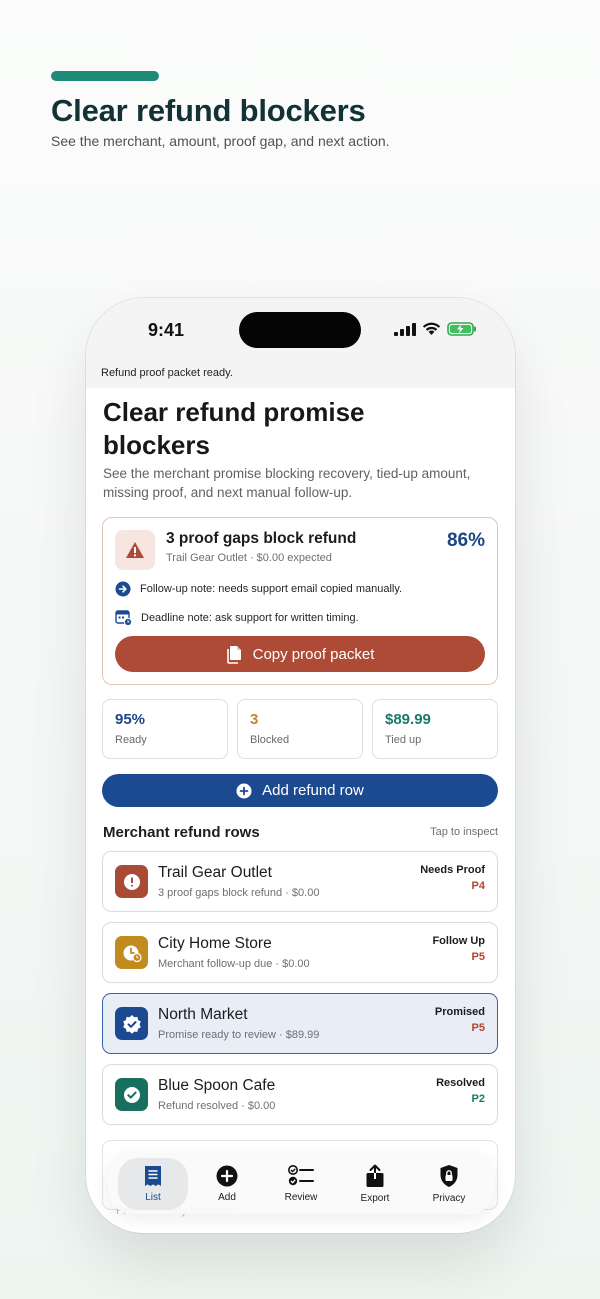 The image size is (600, 1299). I want to click on row-status: Resolved, so click(460, 1083).